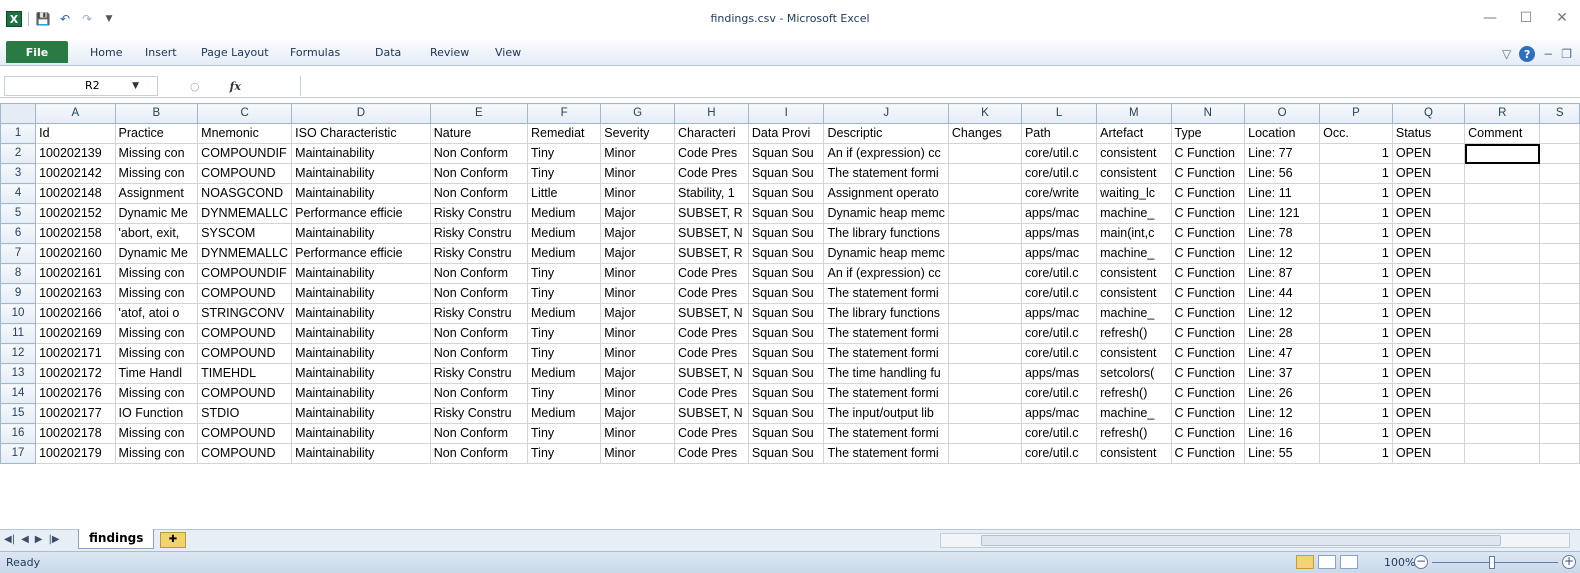 Image resolution: width=1580 pixels, height=573 pixels. I want to click on column-header: S, so click(1559, 113).